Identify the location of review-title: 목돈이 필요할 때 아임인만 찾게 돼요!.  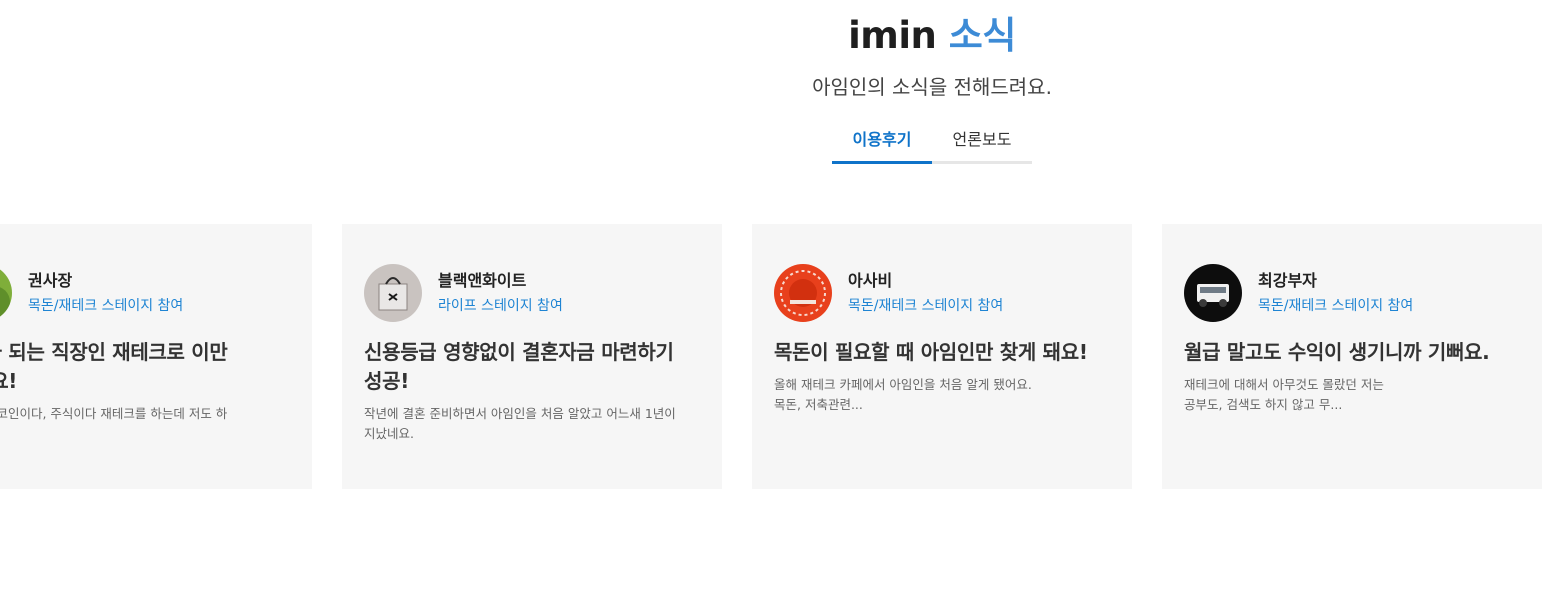
(931, 352).